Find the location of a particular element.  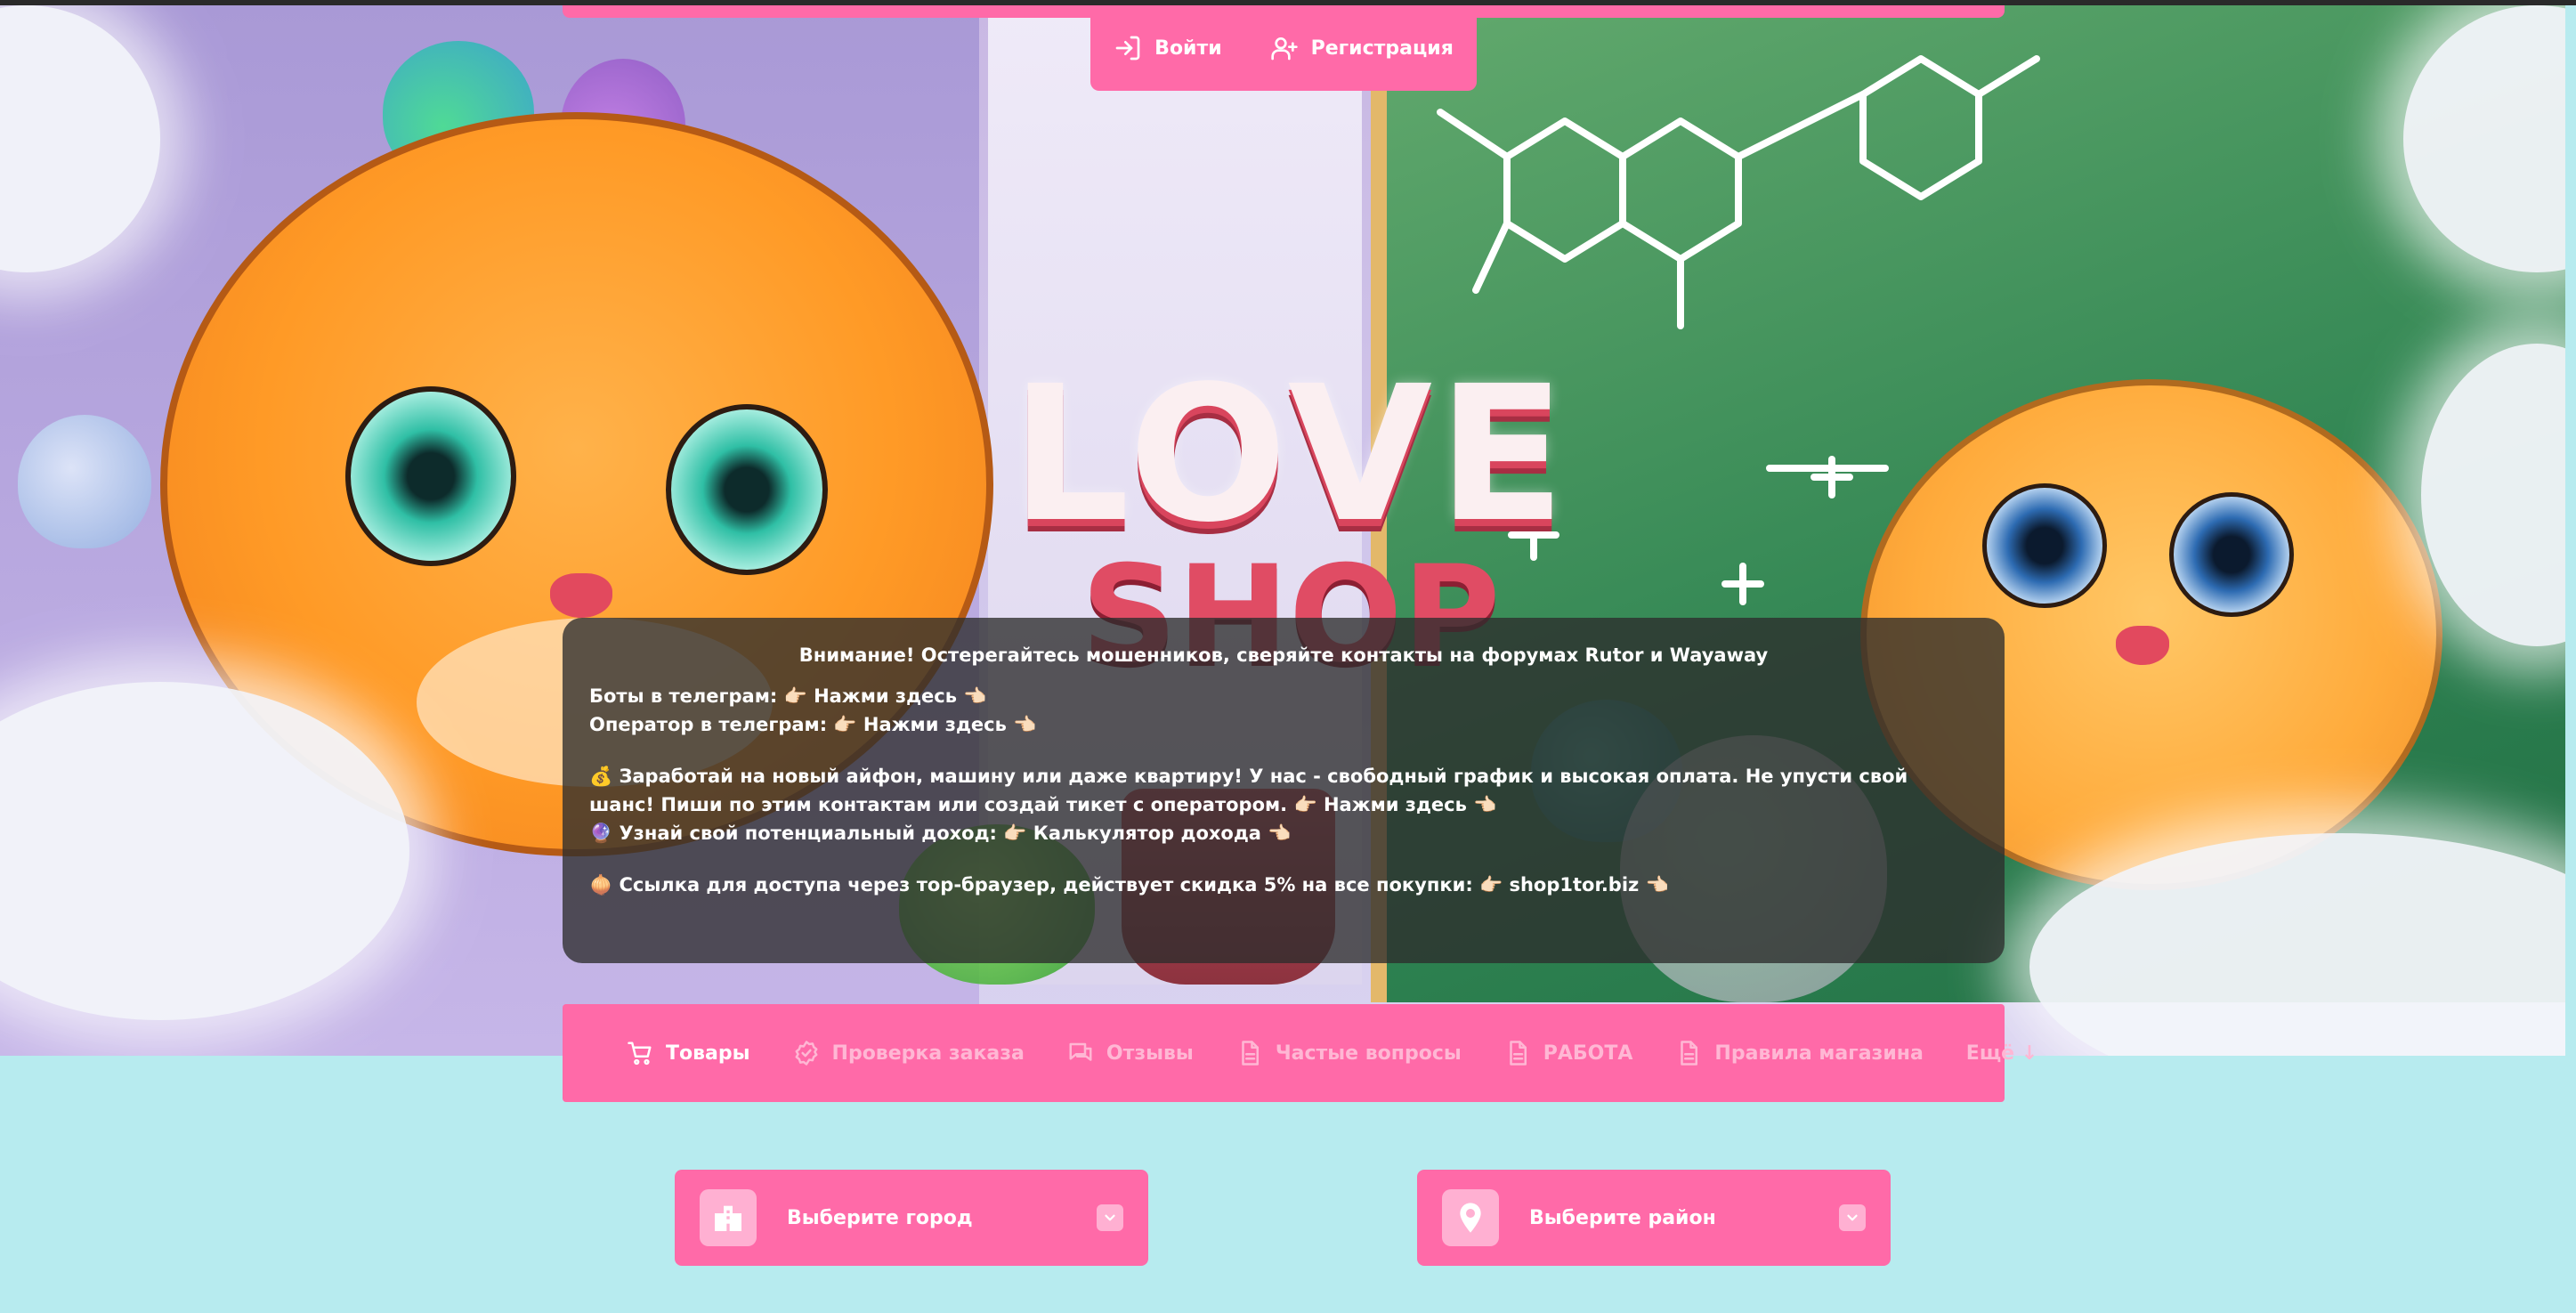

nav-item-faq: Частые вопросы is located at coordinates (1349, 1053).